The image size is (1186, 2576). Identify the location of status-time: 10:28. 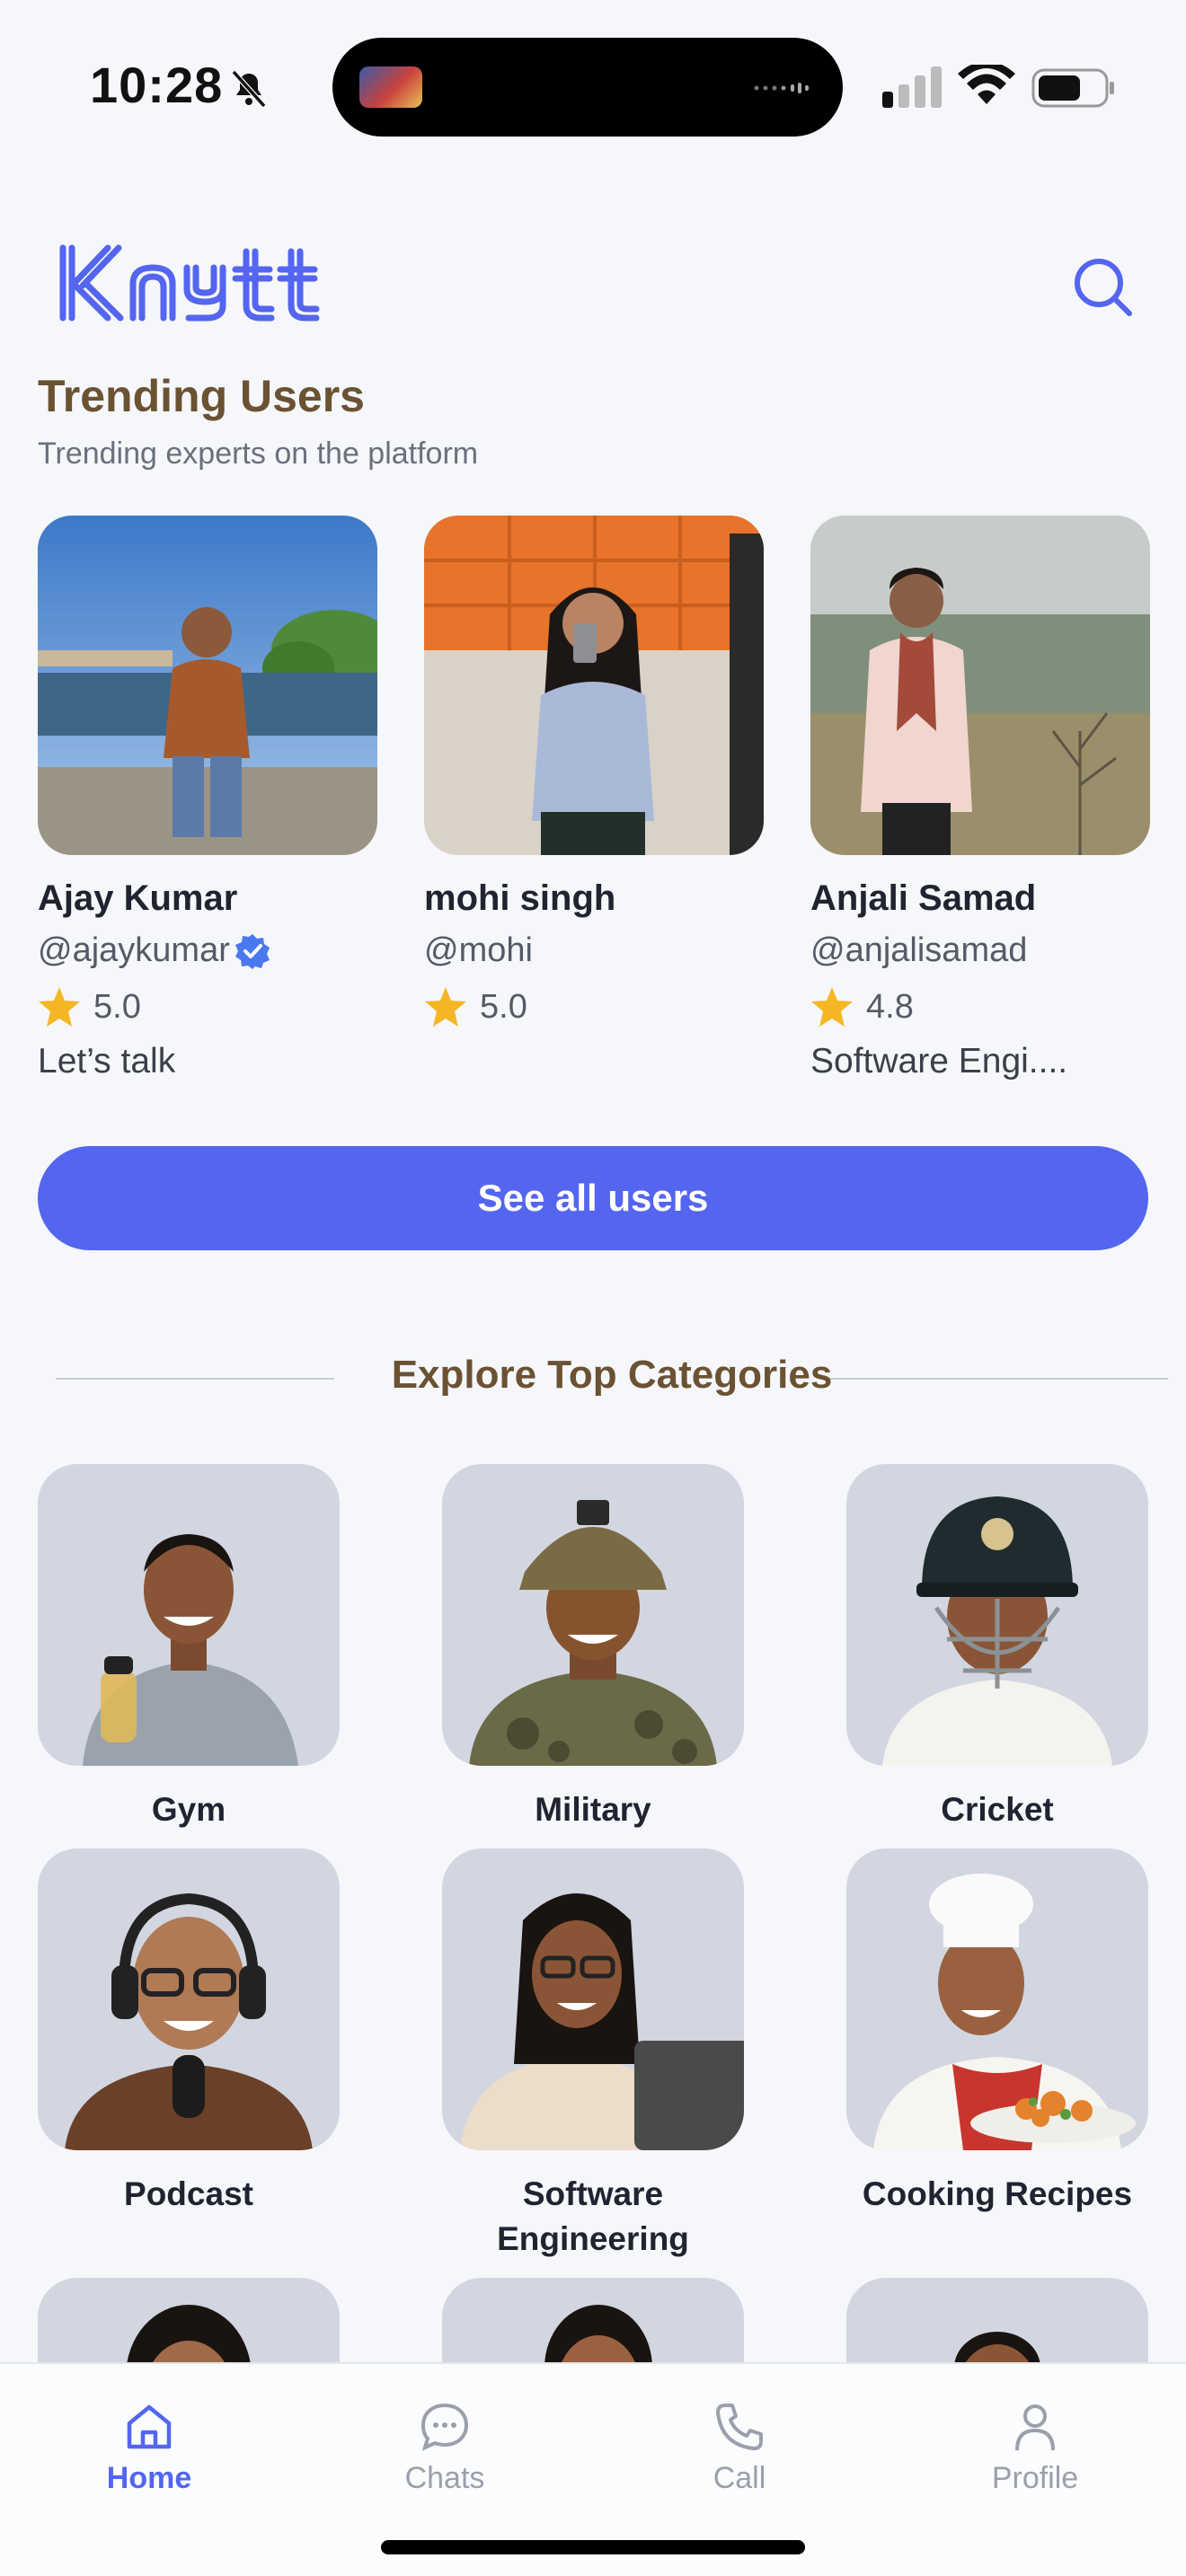
(157, 85).